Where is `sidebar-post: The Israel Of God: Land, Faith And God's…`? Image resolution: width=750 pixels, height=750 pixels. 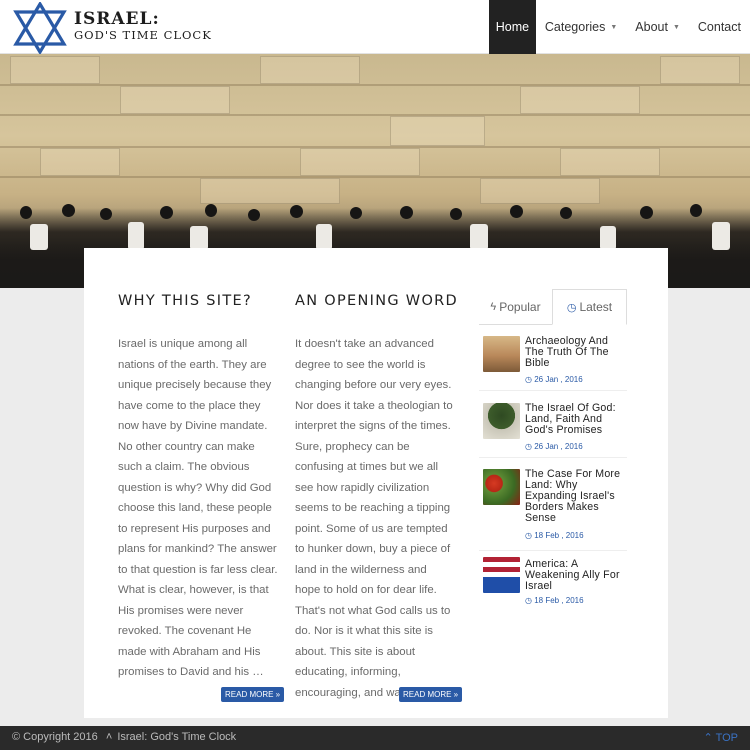 sidebar-post: The Israel Of God: Land, Faith And God's… is located at coordinates (553, 429).